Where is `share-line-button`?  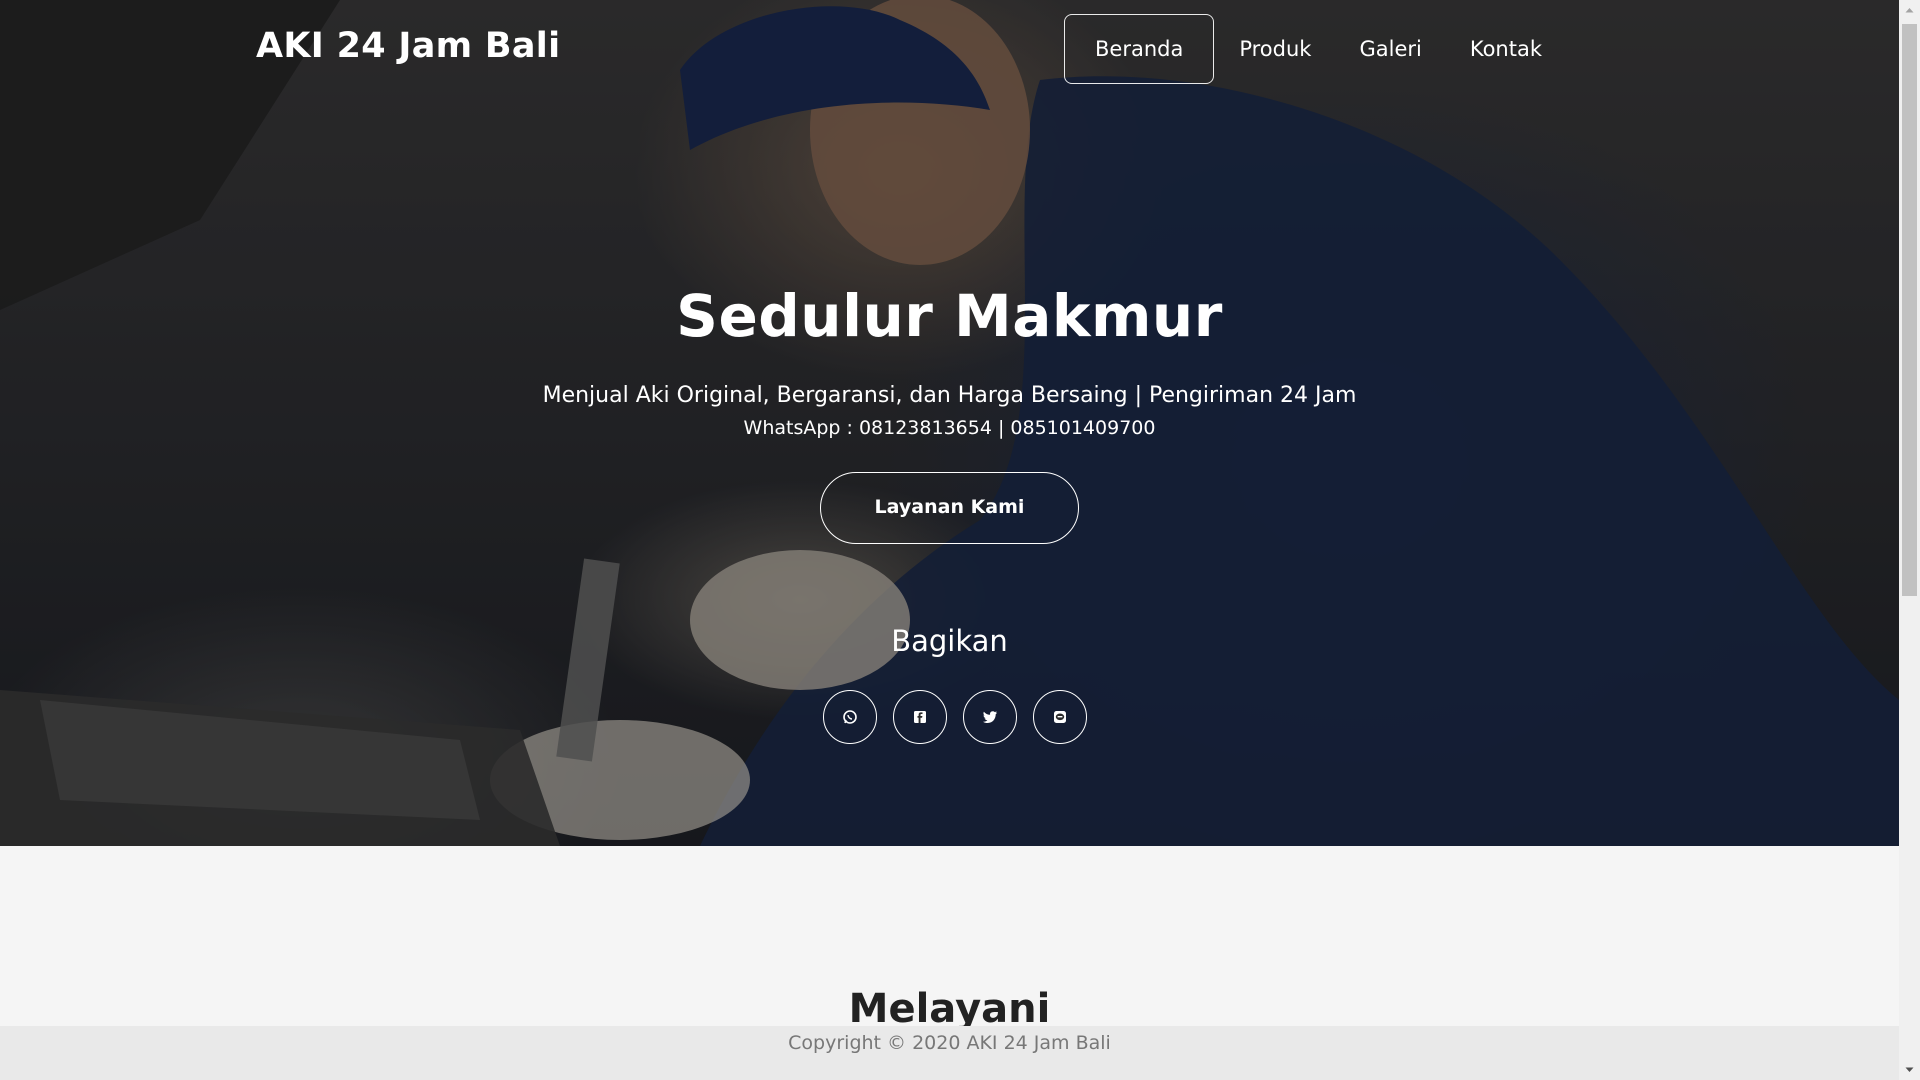
share-line-button is located at coordinates (1060, 717).